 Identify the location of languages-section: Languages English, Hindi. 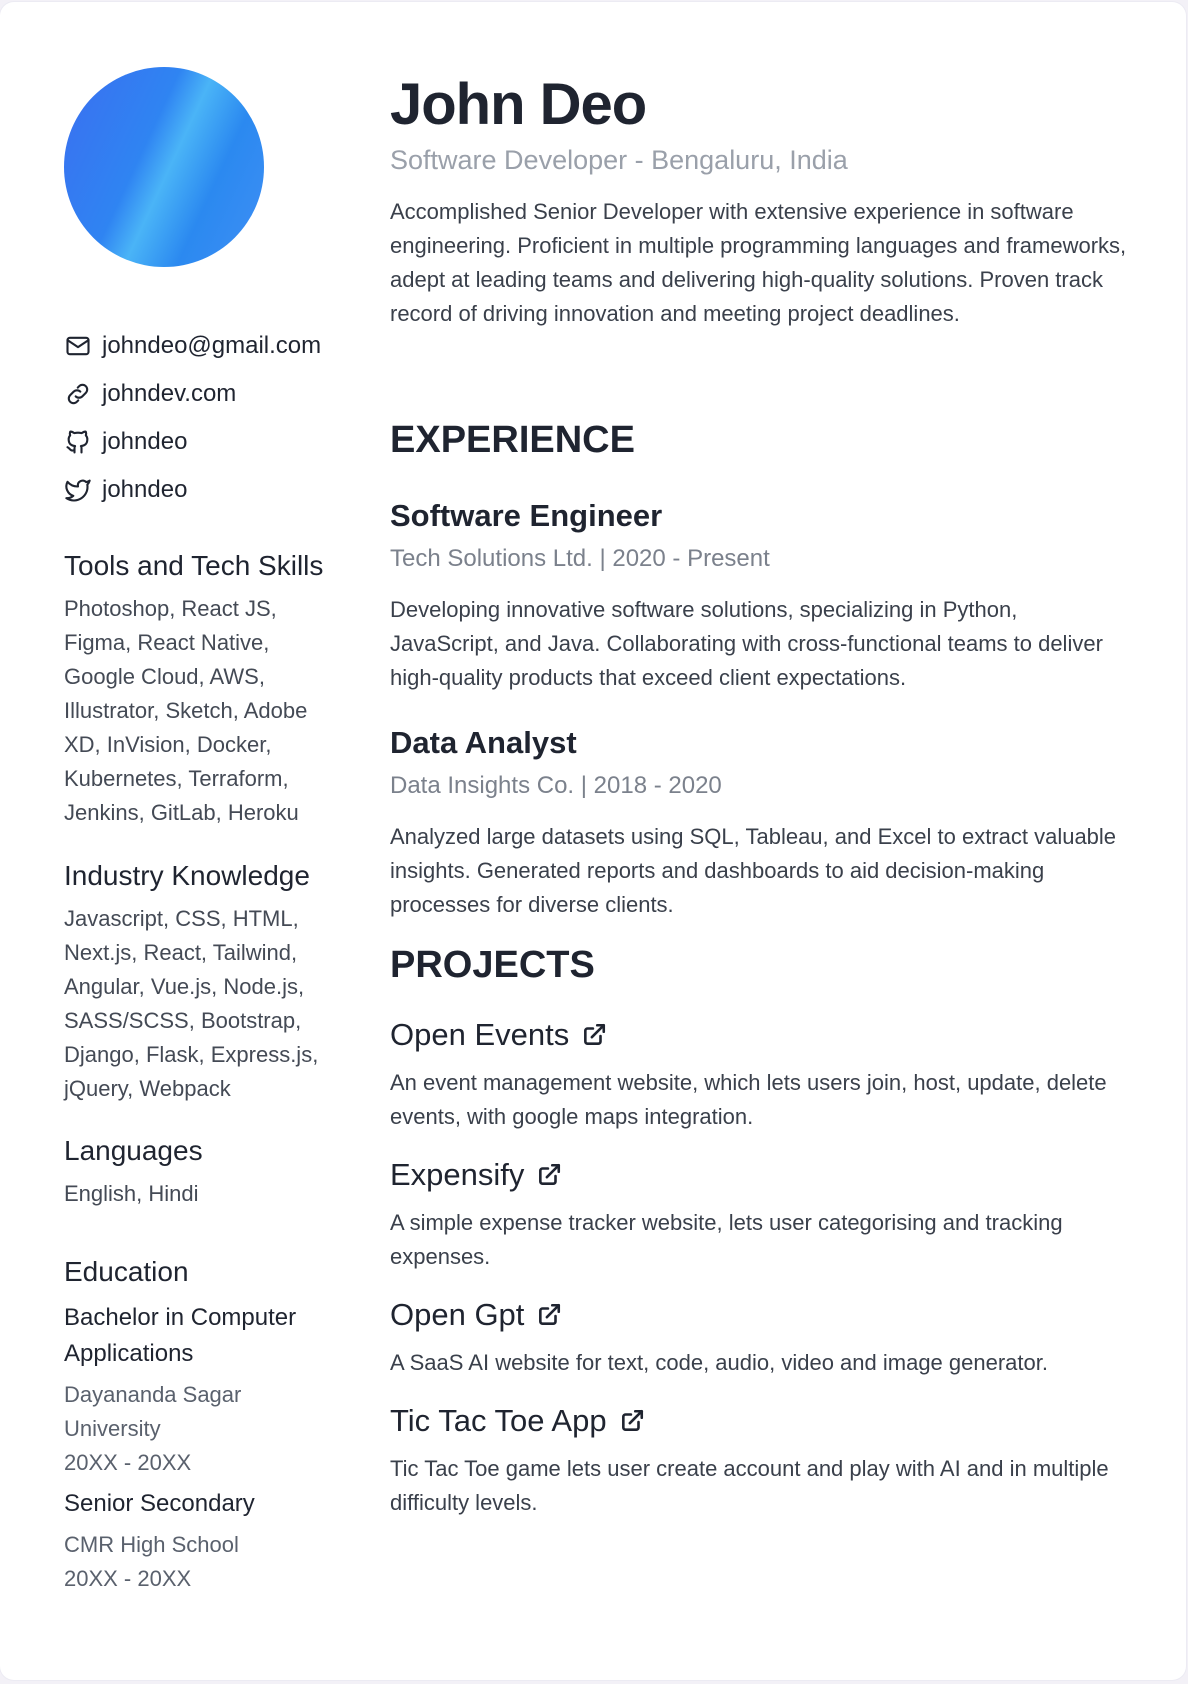
(204, 1172).